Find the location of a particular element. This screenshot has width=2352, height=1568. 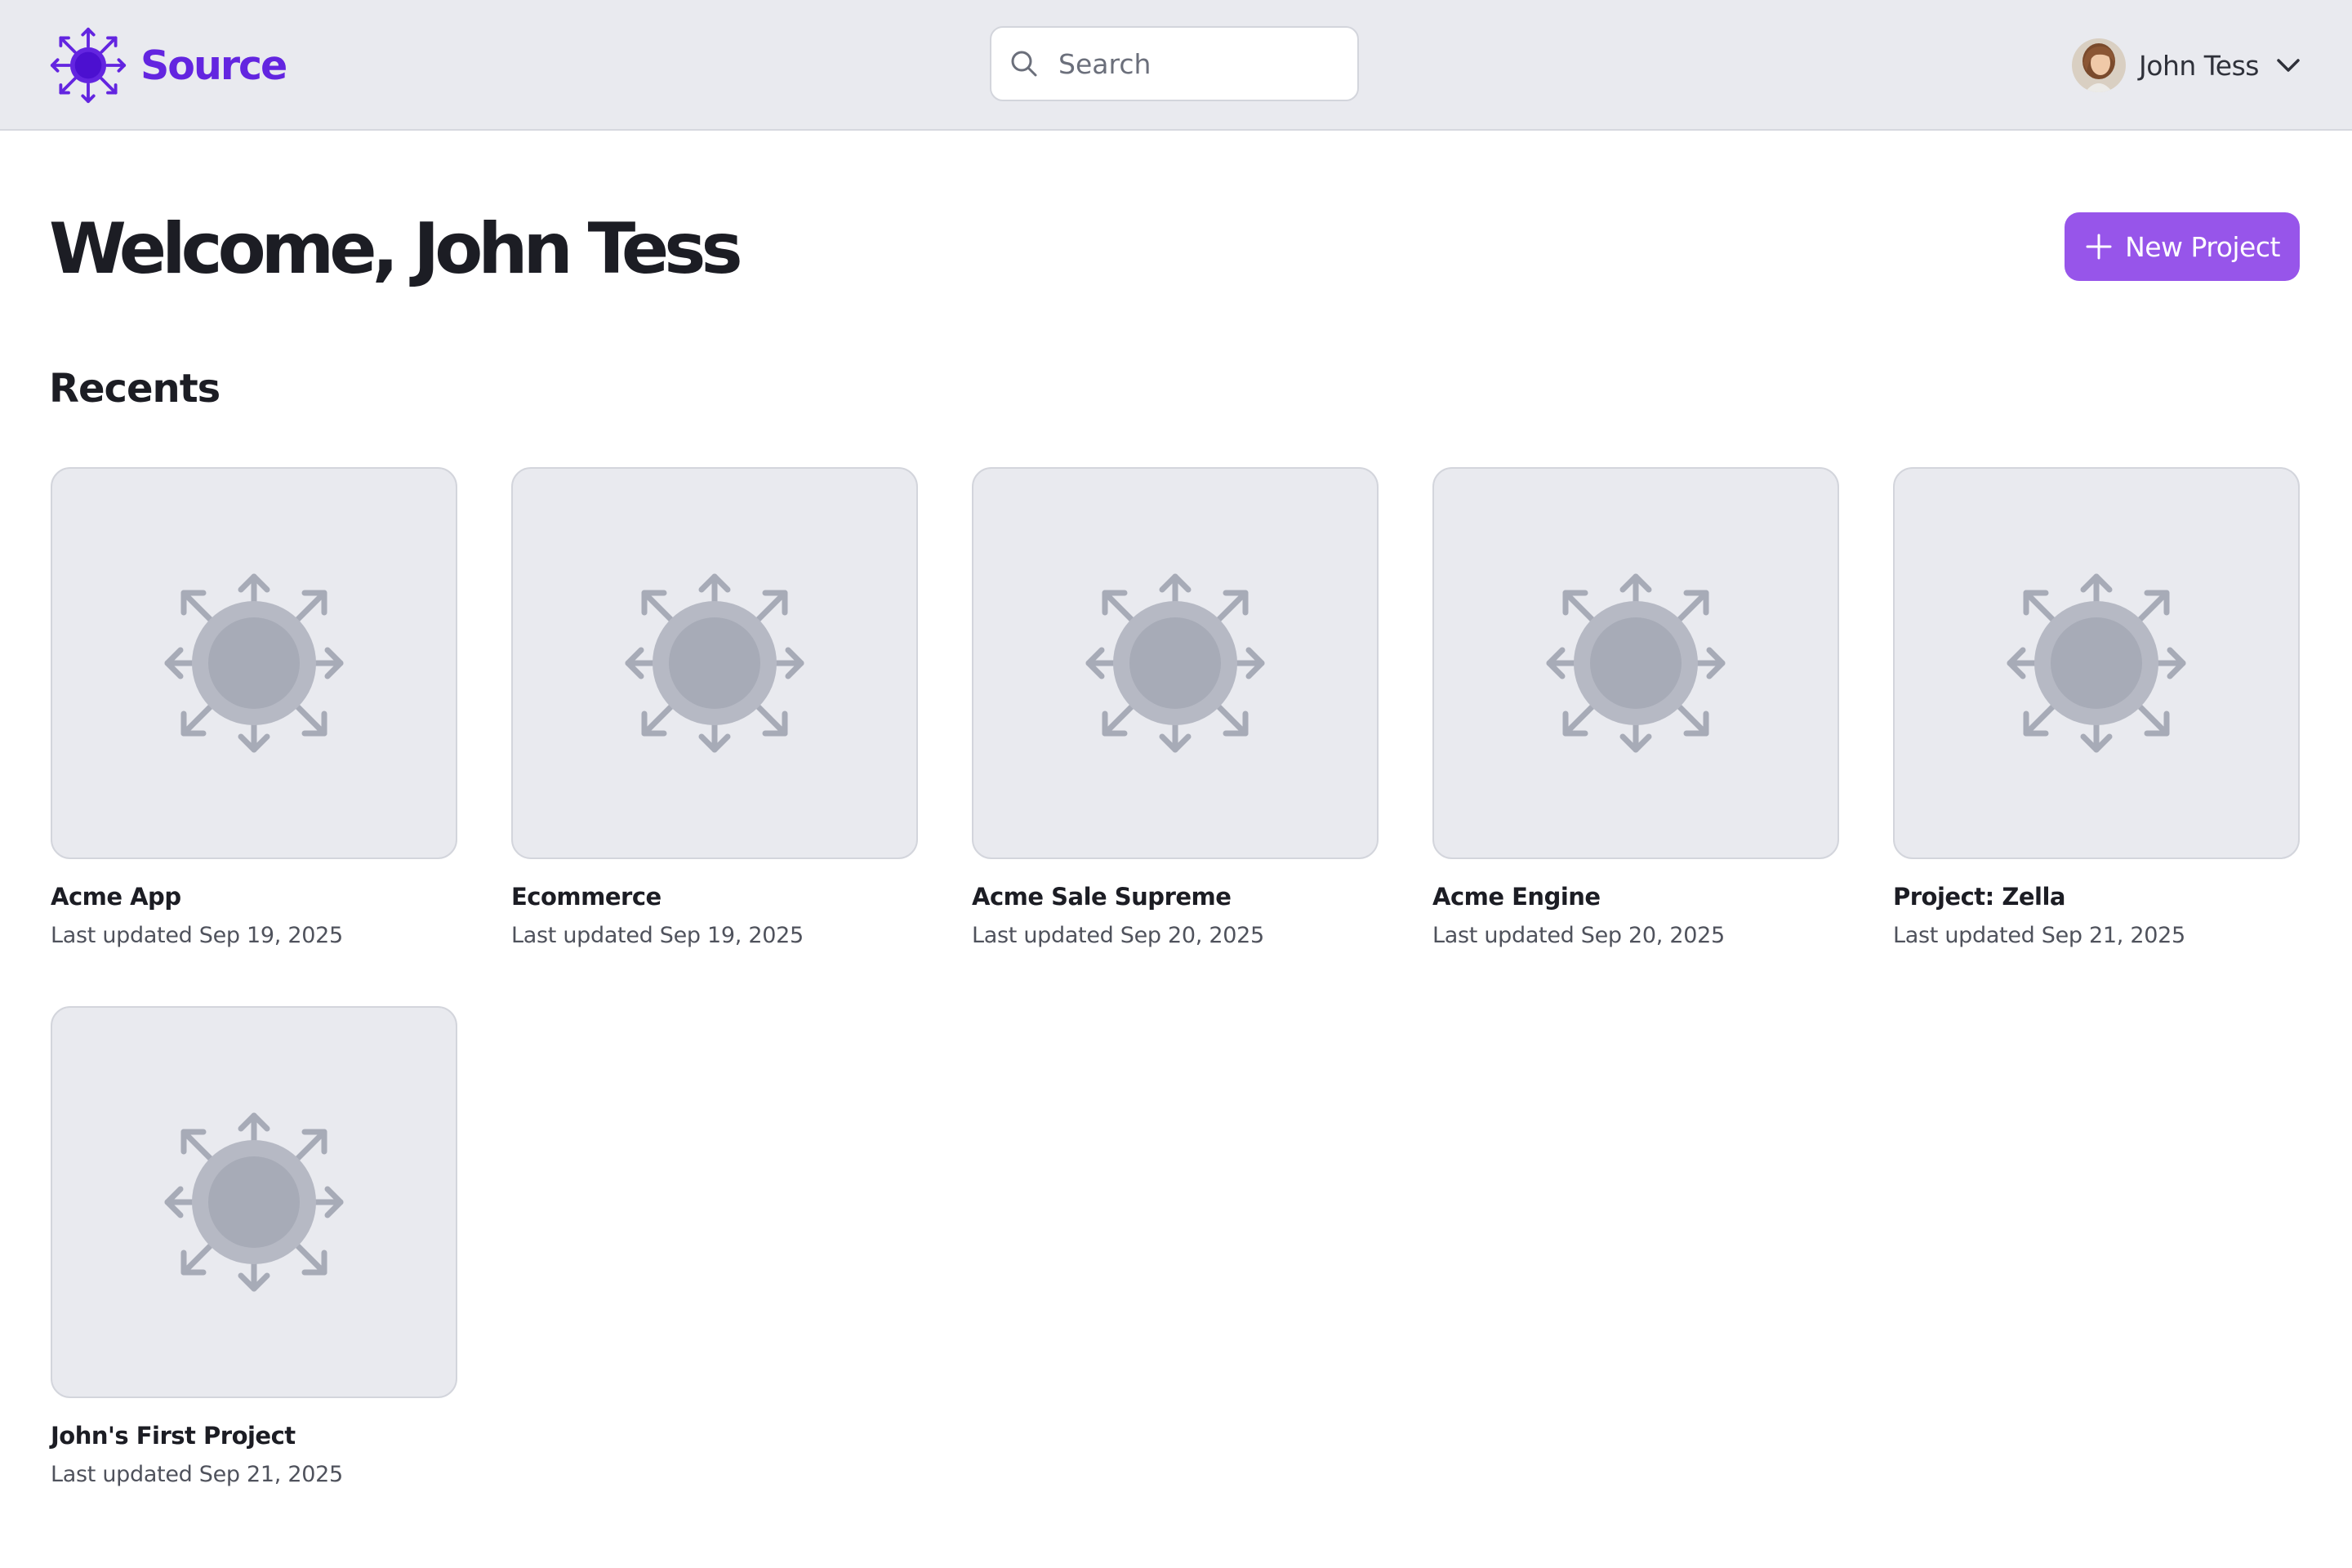

search-input is located at coordinates (1197, 63).